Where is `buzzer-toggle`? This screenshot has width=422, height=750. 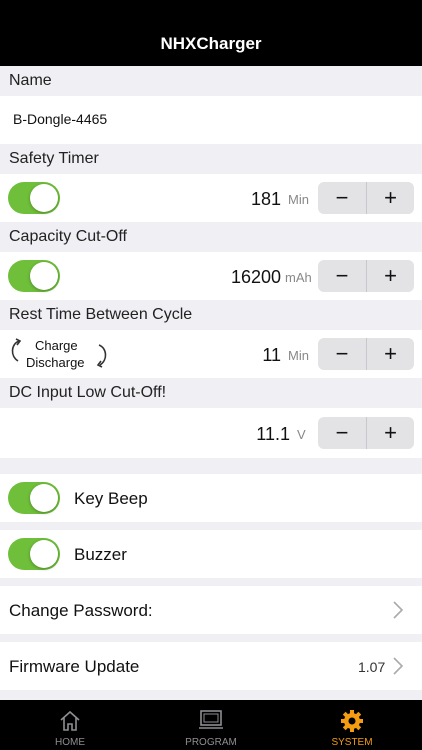 buzzer-toggle is located at coordinates (34, 554).